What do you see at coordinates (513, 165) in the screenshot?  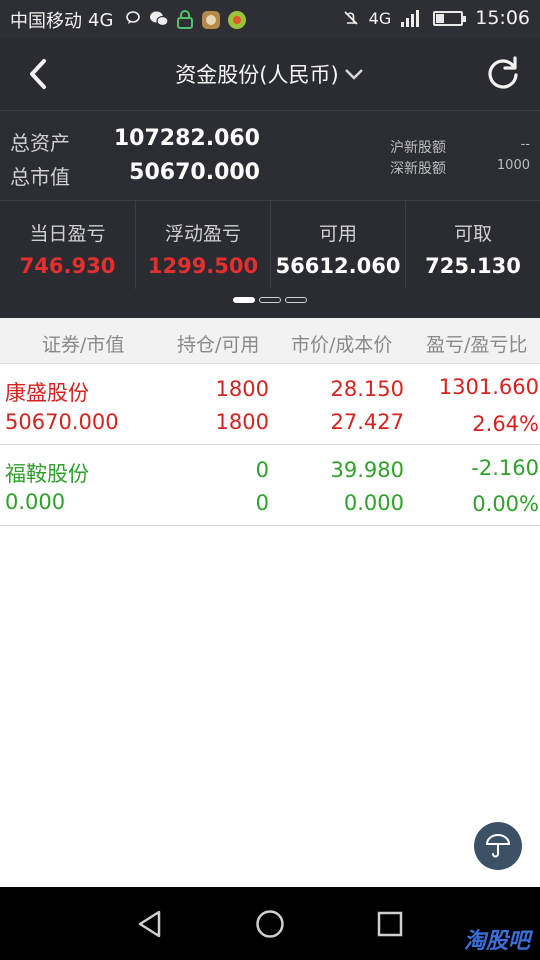 I see `sz-new-quota-value: 1000` at bounding box center [513, 165].